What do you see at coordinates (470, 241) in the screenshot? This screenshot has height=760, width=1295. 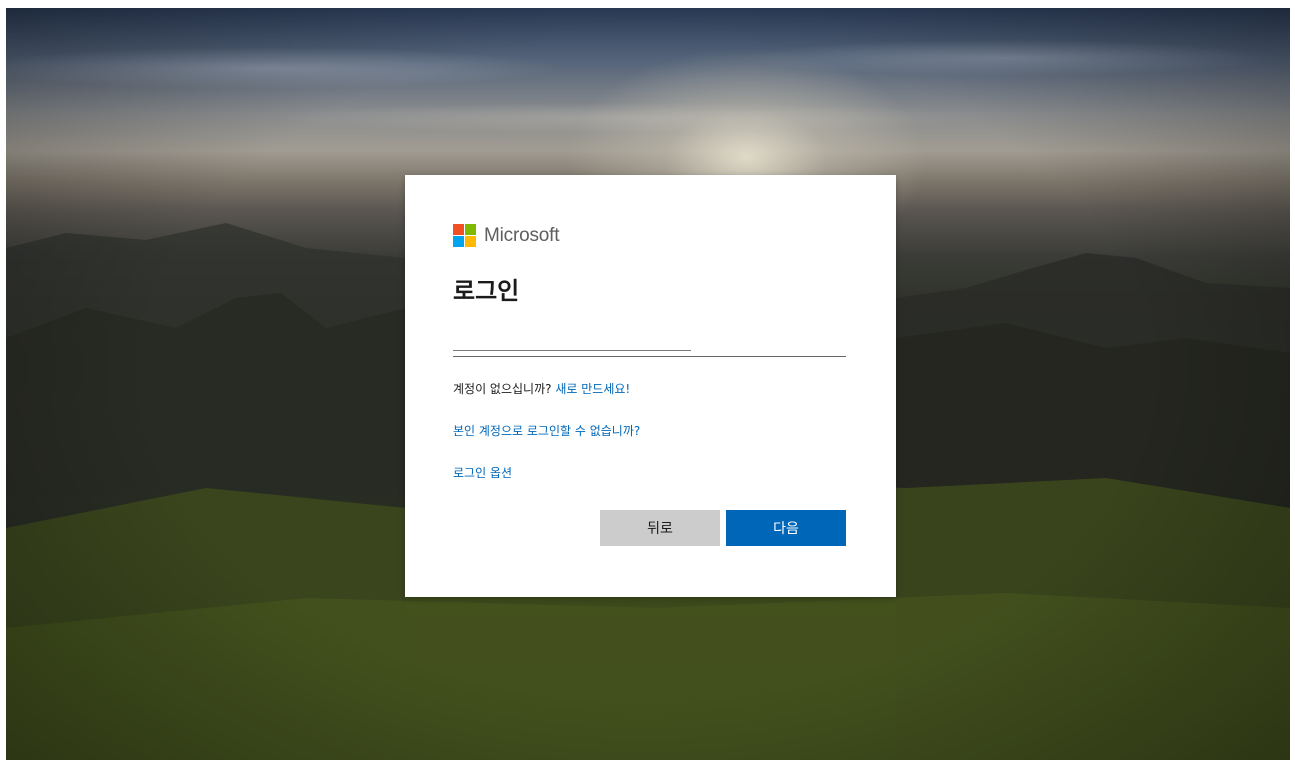 I see `logo-yellow-square` at bounding box center [470, 241].